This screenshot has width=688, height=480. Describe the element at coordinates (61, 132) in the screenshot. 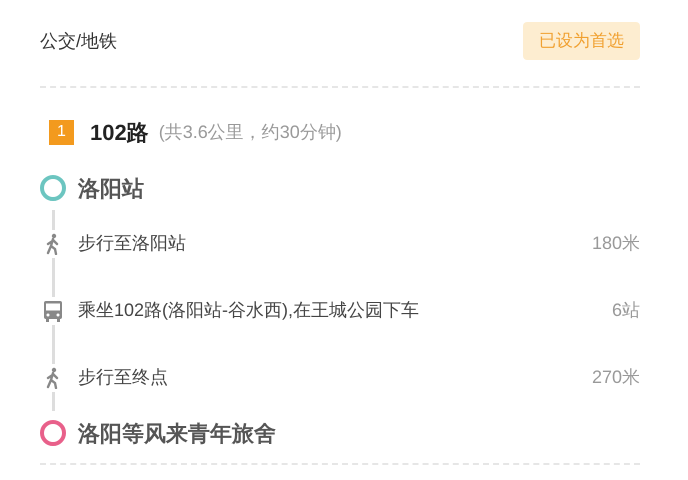

I see `route-number-badge: 1` at that location.